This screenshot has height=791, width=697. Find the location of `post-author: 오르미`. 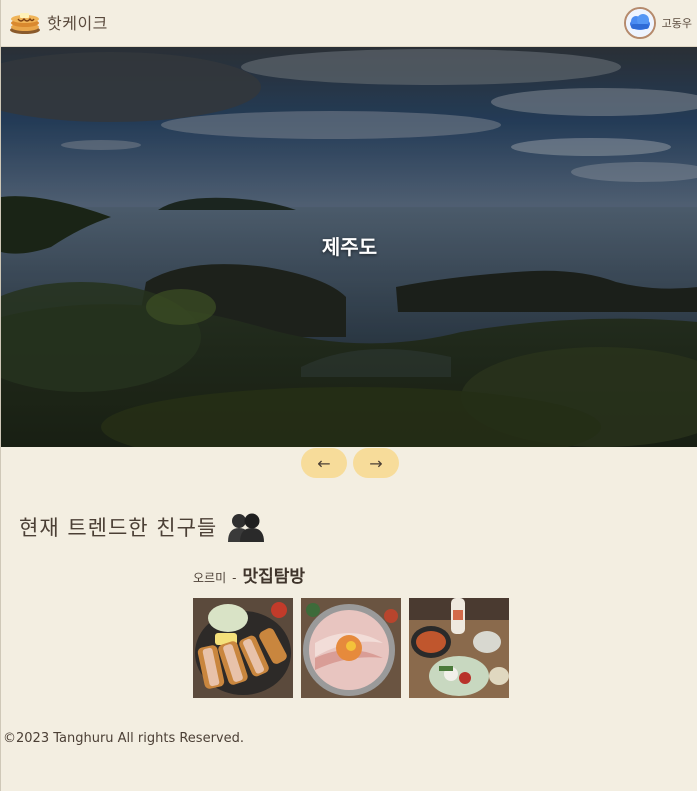

post-author: 오르미 is located at coordinates (209, 577).